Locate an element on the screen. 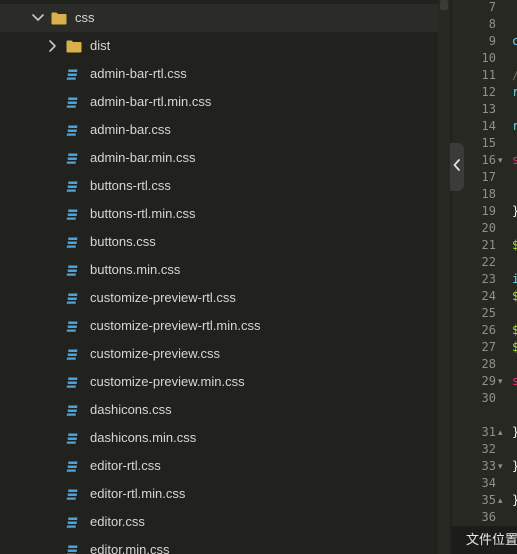  tree-item-label: customize-preview-rtl.css is located at coordinates (163, 297).